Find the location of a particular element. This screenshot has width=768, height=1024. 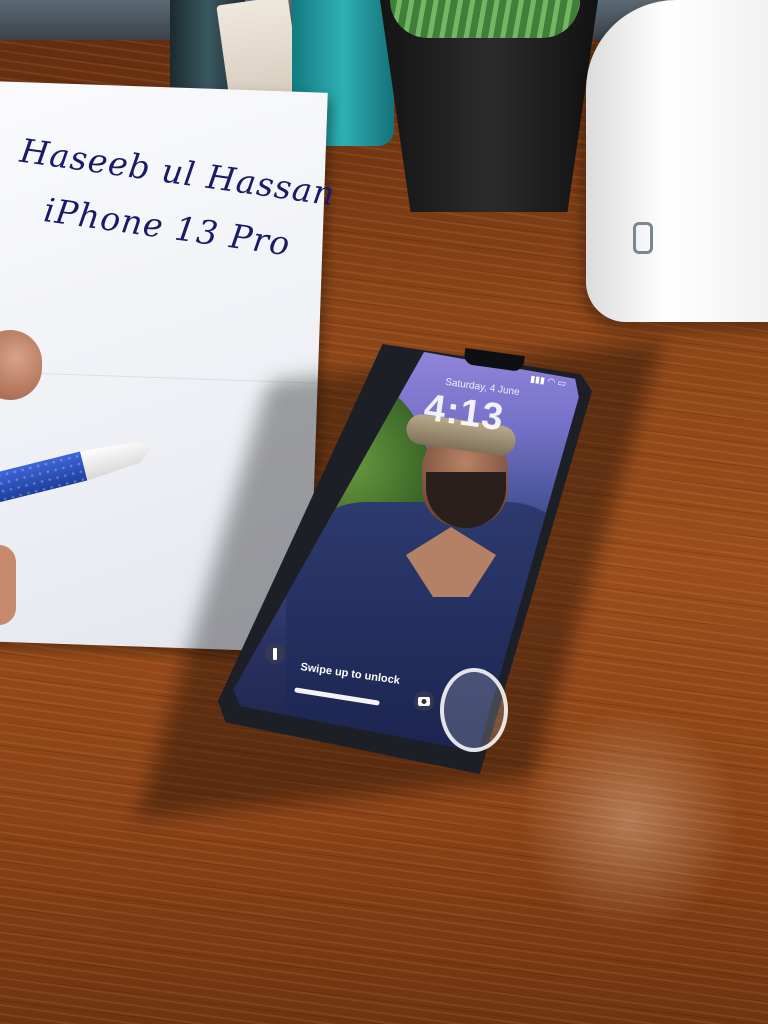

white-lamp is located at coordinates (677, 161).